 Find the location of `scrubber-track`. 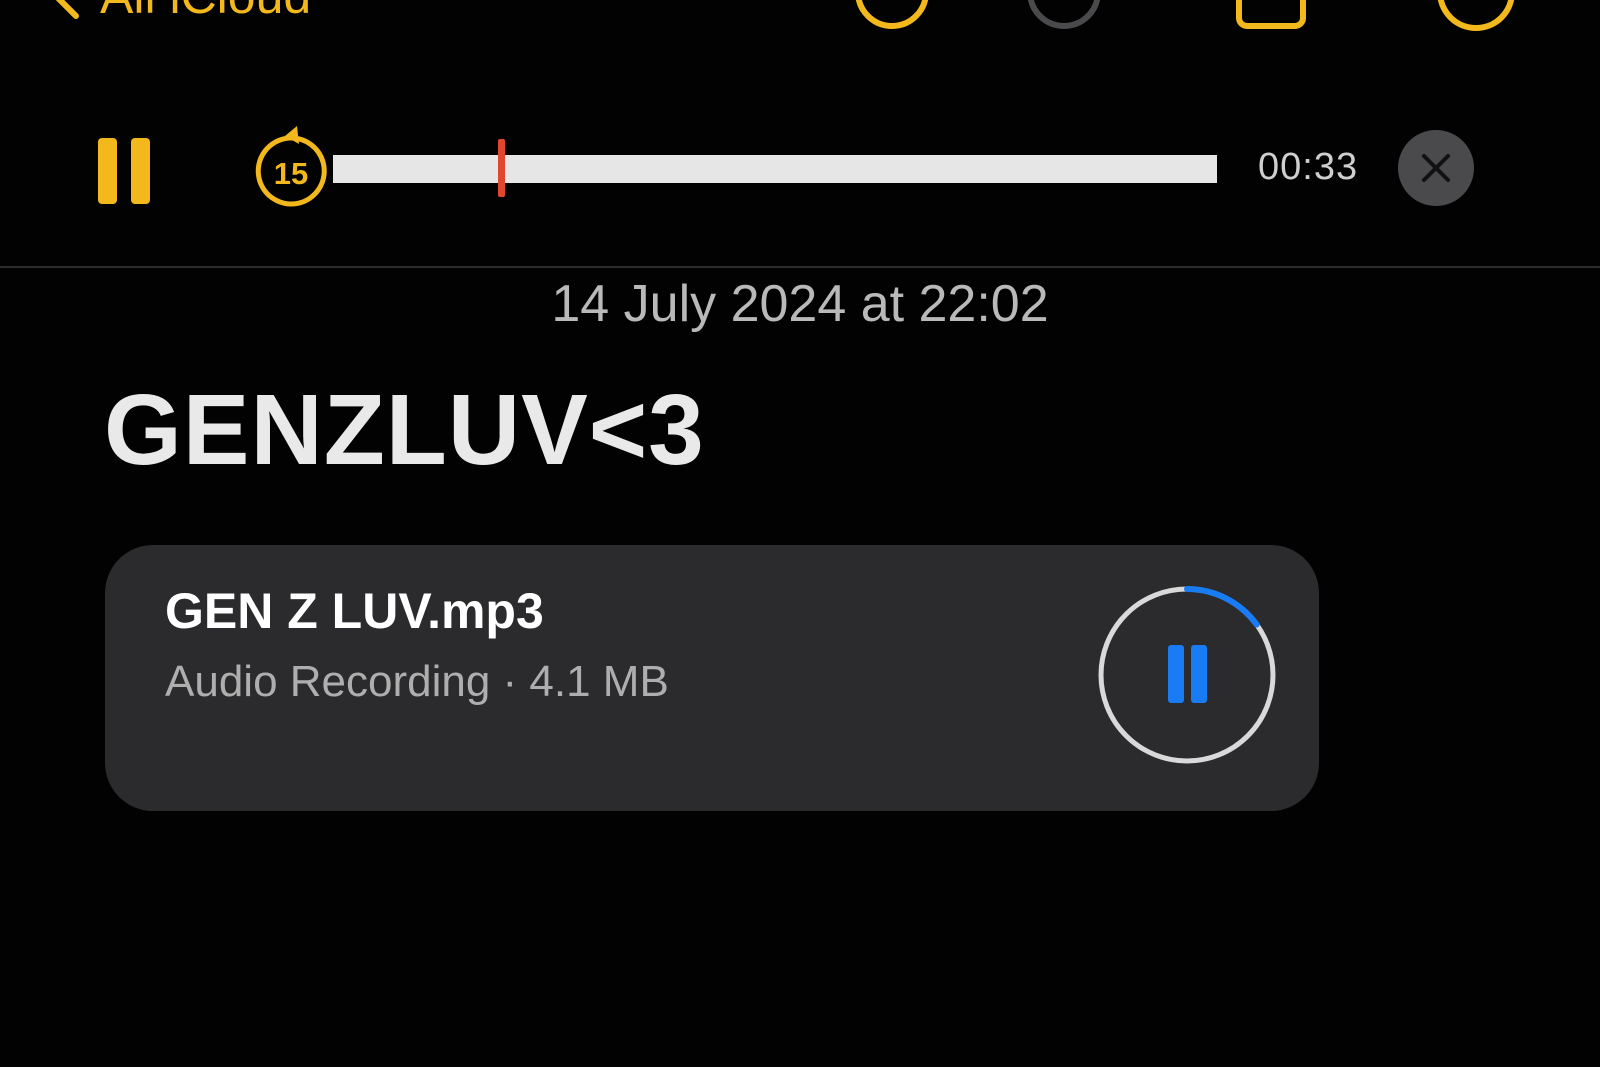

scrubber-track is located at coordinates (775, 168).